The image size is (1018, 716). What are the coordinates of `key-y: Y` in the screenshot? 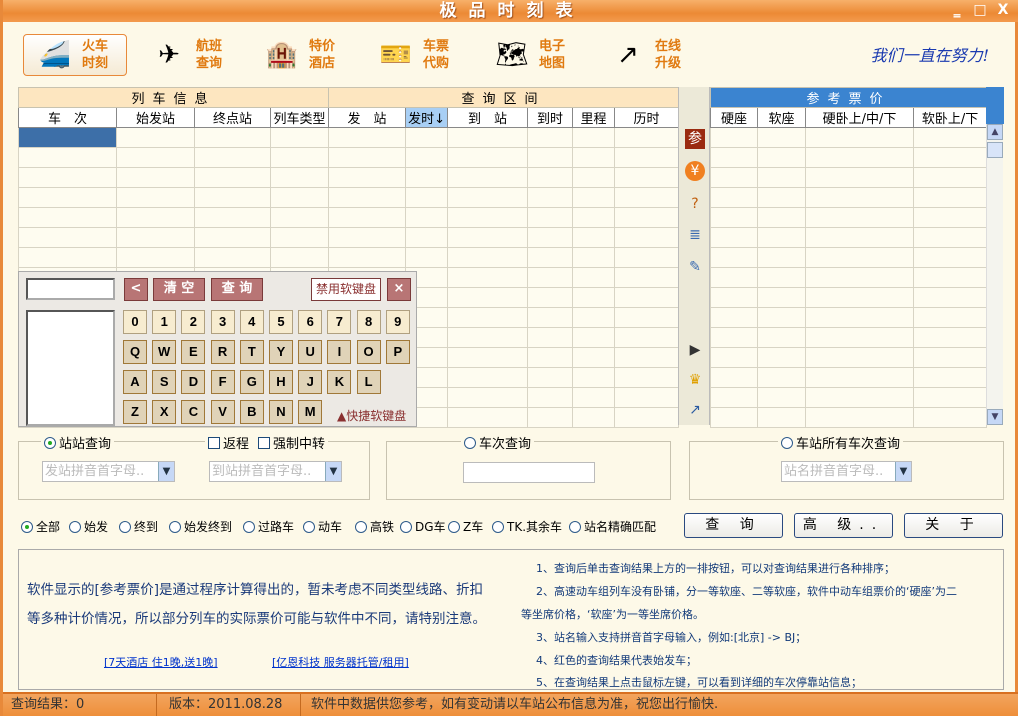 It's located at (281, 352).